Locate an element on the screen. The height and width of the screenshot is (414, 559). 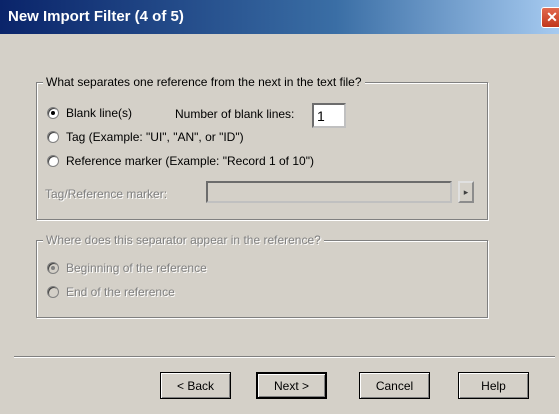
cancel-button: Cancel is located at coordinates (394, 385).